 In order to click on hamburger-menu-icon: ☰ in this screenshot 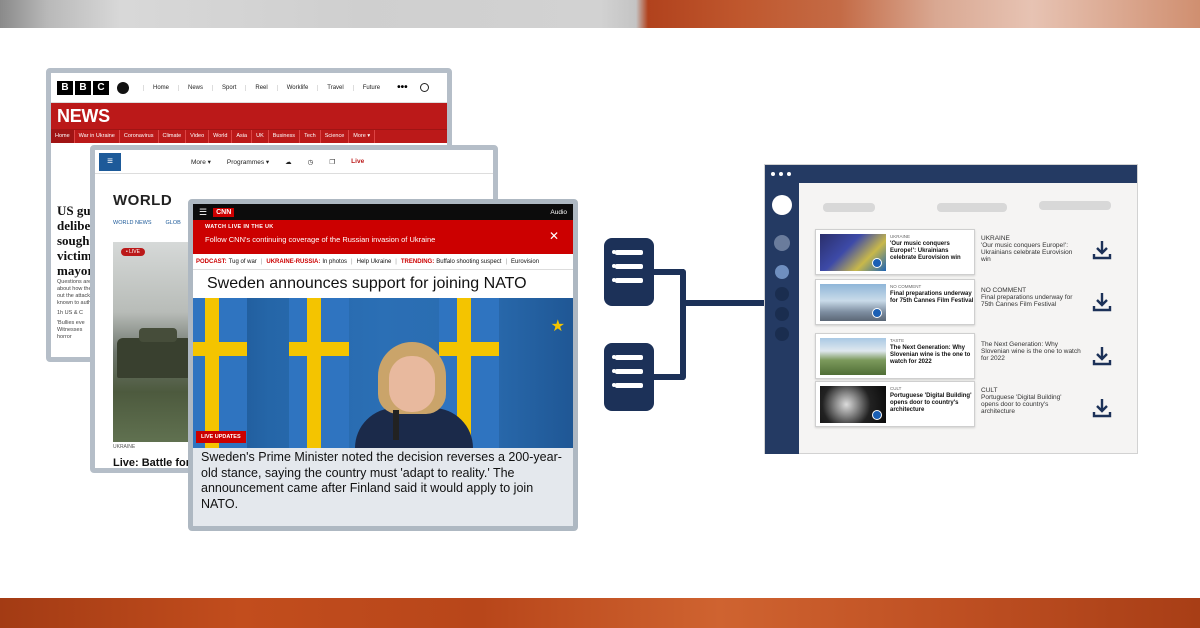, I will do `click(203, 212)`.